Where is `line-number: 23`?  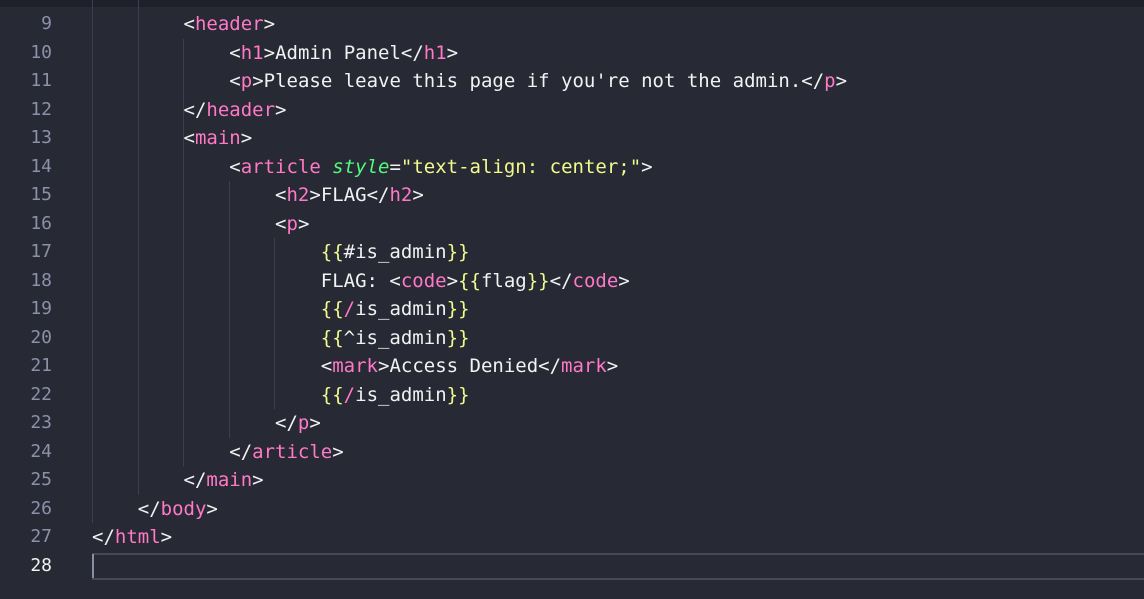 line-number: 23 is located at coordinates (41, 422).